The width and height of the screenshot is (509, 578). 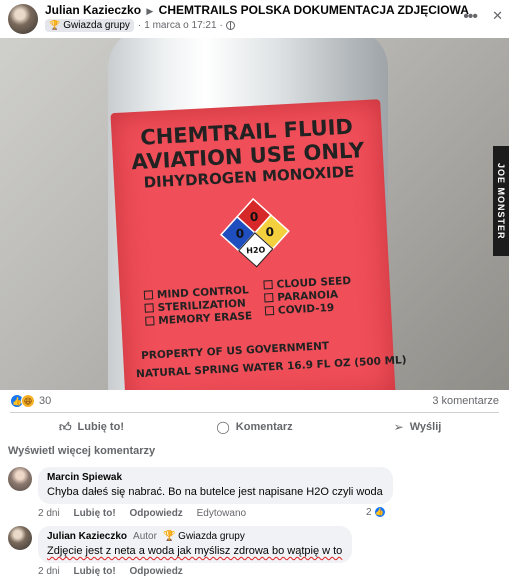 What do you see at coordinates (254, 217) in the screenshot?
I see `diamond-top-value: 0` at bounding box center [254, 217].